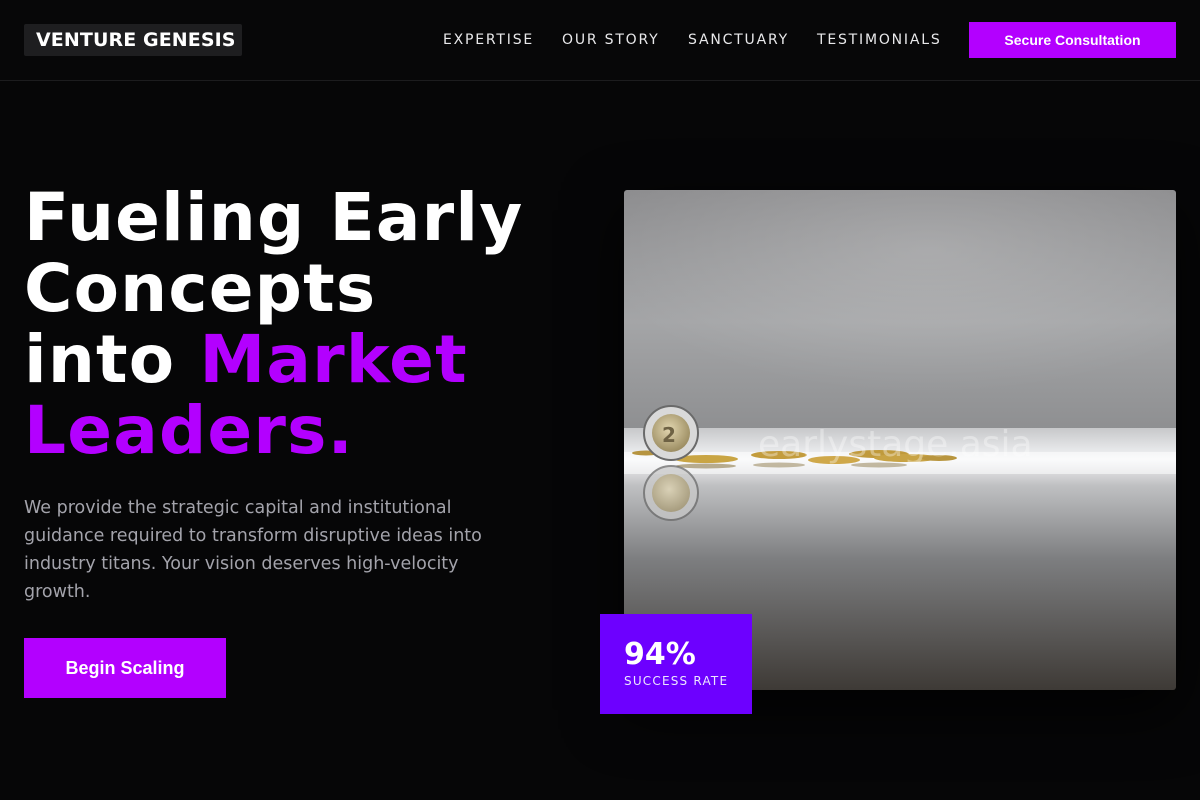  Describe the element at coordinates (660, 654) in the screenshot. I see `success-rate-value: 94%` at that location.